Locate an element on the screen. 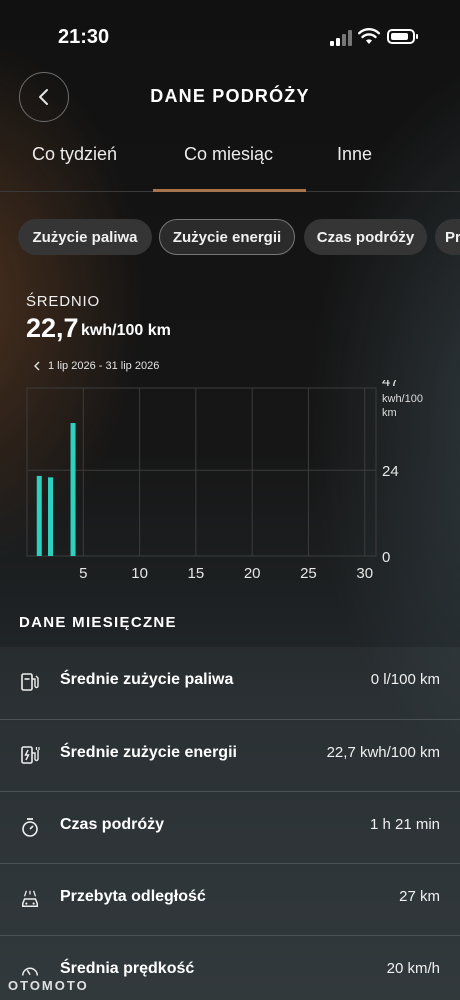 The height and width of the screenshot is (1000, 460). active-tab-indicator is located at coordinates (229, 190).